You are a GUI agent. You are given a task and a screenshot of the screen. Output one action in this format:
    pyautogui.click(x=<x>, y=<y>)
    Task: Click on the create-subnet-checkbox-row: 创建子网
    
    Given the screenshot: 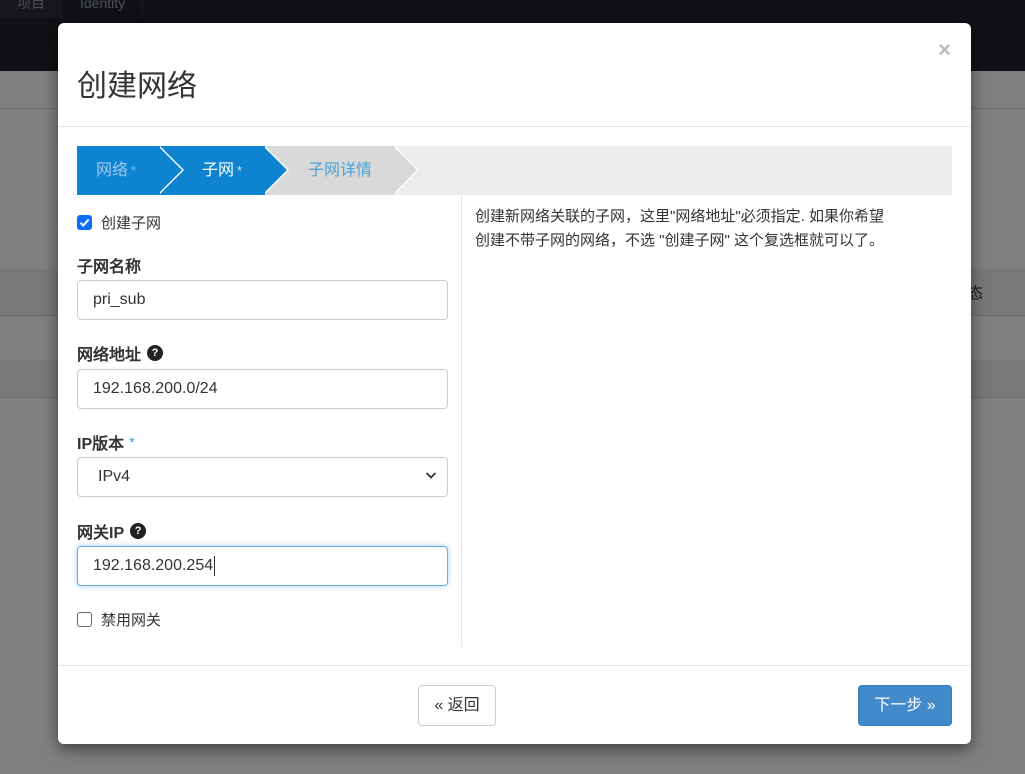 What is the action you would take?
    pyautogui.click(x=119, y=222)
    